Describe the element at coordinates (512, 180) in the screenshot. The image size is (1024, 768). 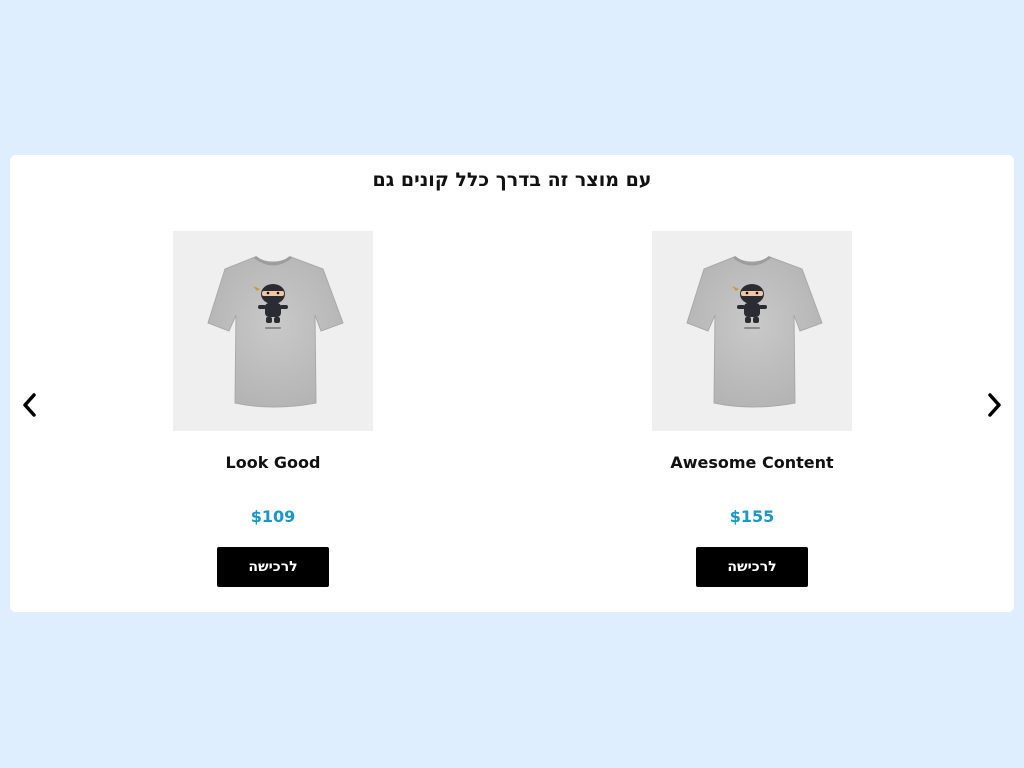
I see `section-title: עם מוצר זה בדרך כלל קונים גם` at that location.